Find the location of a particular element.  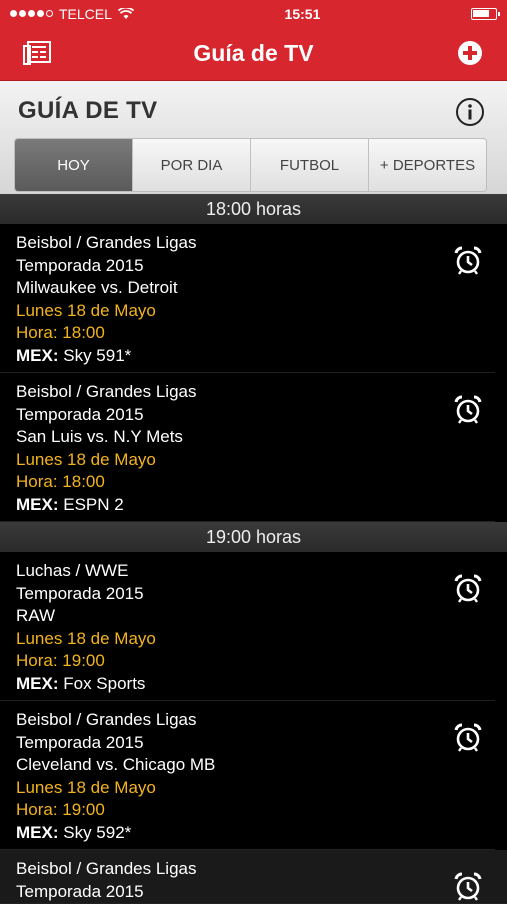

nav-bar: Guía de TV is located at coordinates (253, 54).